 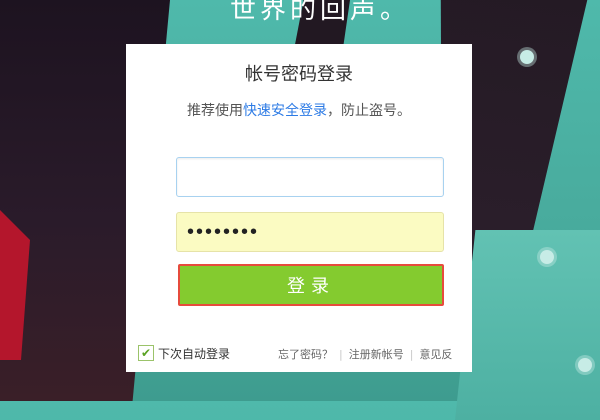 What do you see at coordinates (311, 285) in the screenshot?
I see `login-button: 登录` at bounding box center [311, 285].